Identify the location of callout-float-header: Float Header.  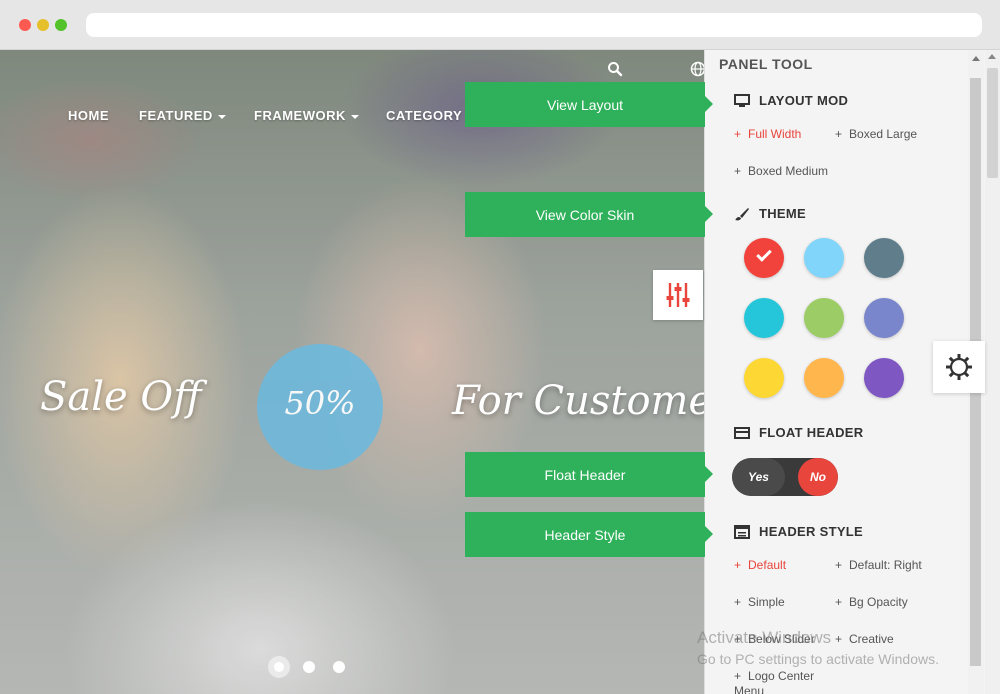
(589, 474).